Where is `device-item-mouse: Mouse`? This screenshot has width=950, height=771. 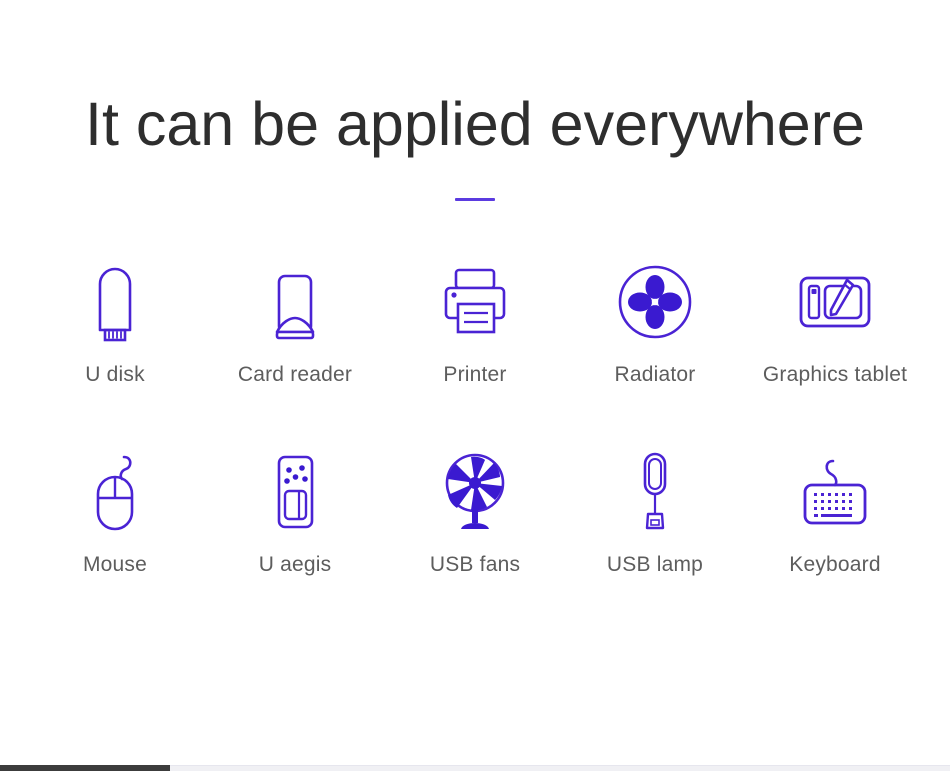
device-item-mouse: Mouse is located at coordinates (115, 513).